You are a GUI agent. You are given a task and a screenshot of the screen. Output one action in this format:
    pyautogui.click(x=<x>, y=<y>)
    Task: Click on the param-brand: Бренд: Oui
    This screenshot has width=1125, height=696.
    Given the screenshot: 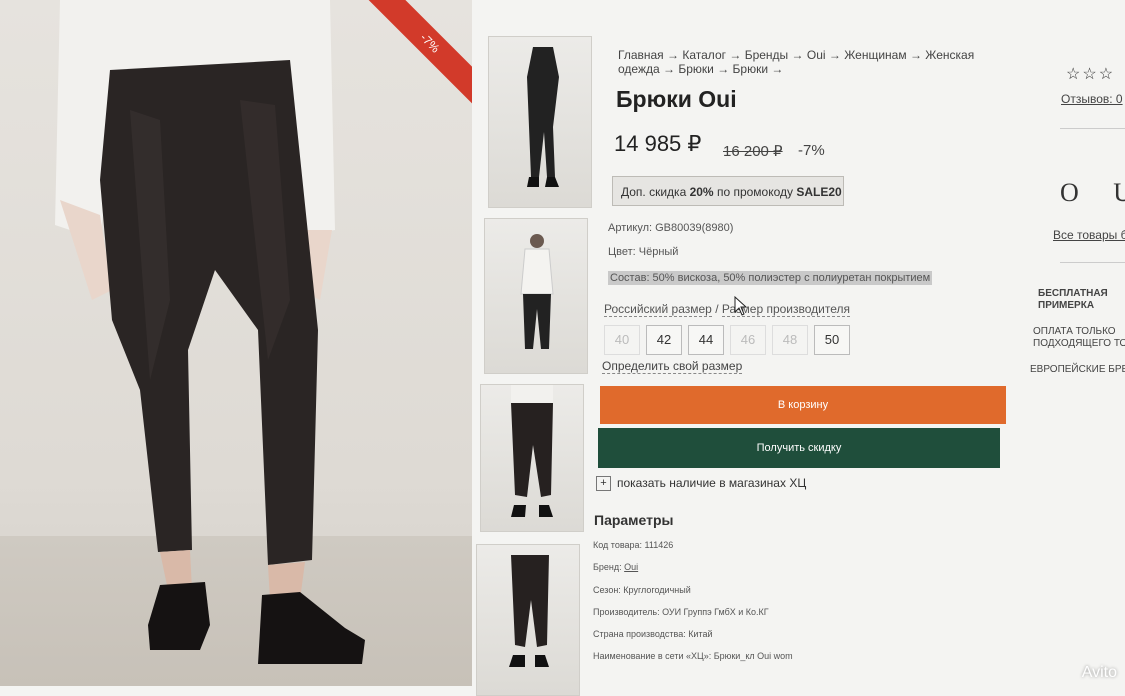 What is the action you would take?
    pyautogui.click(x=615, y=567)
    